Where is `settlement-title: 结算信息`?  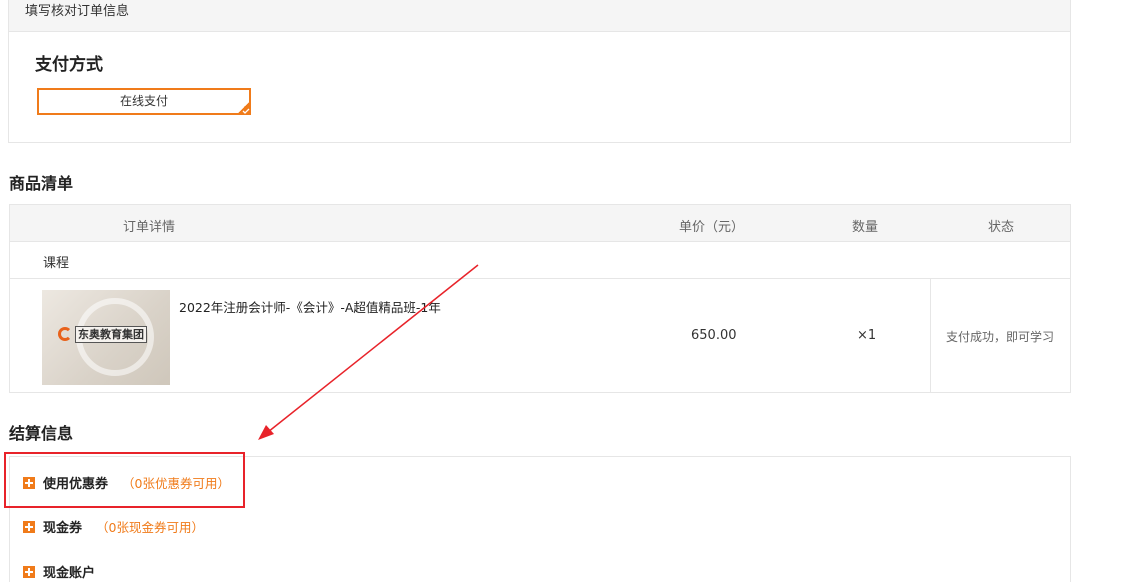 settlement-title: 结算信息 is located at coordinates (41, 433).